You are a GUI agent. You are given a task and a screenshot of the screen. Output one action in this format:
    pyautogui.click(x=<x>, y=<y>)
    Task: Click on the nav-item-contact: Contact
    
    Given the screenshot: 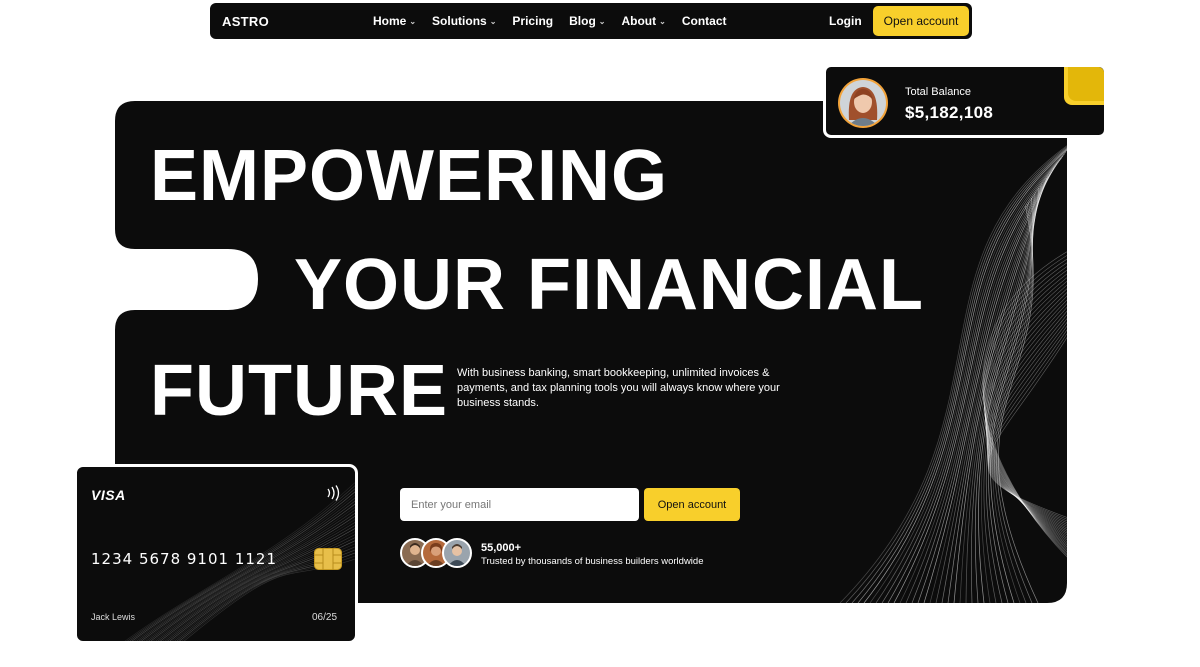 What is the action you would take?
    pyautogui.click(x=704, y=21)
    